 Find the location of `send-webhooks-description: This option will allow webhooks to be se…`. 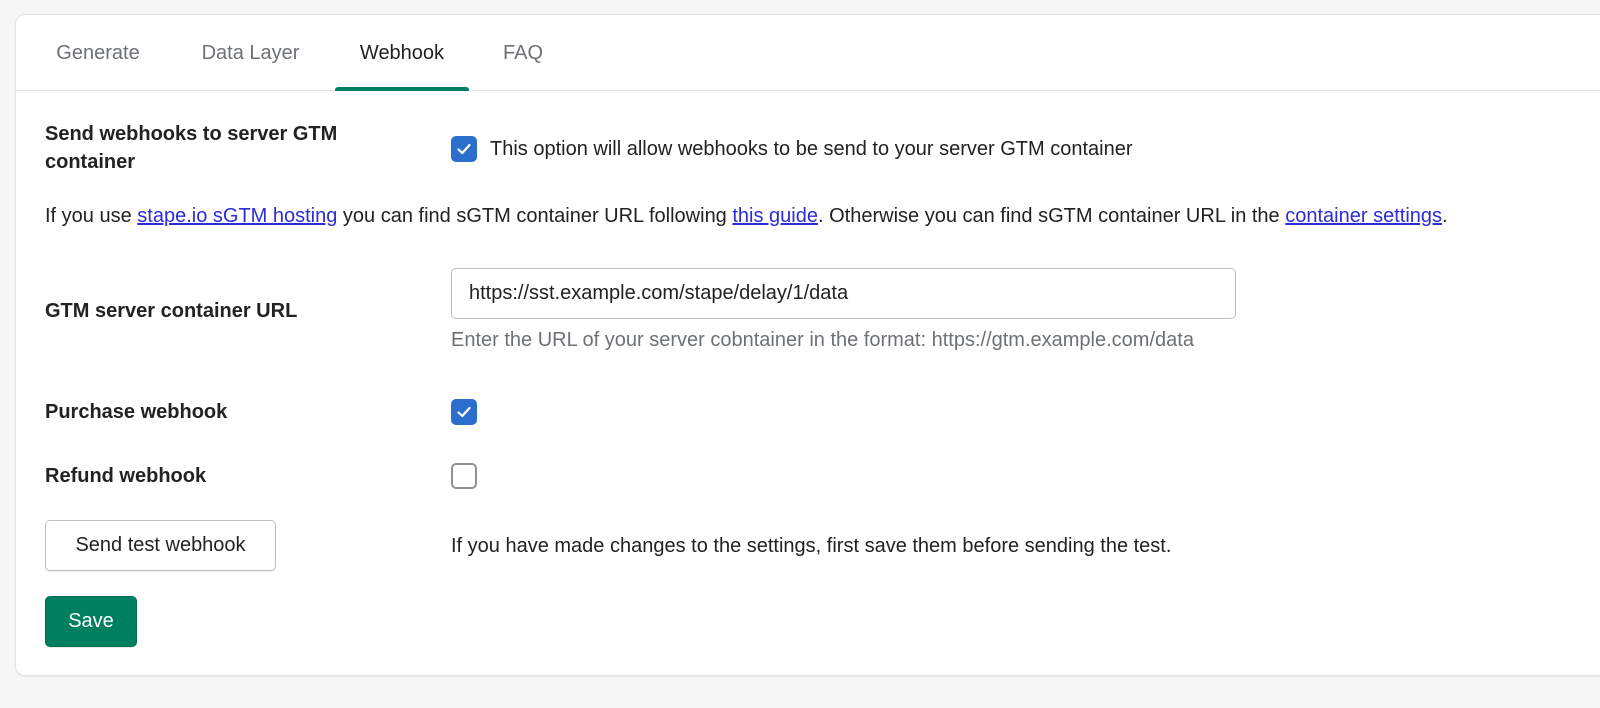

send-webhooks-description: This option will allow webhooks to be se… is located at coordinates (811, 149).